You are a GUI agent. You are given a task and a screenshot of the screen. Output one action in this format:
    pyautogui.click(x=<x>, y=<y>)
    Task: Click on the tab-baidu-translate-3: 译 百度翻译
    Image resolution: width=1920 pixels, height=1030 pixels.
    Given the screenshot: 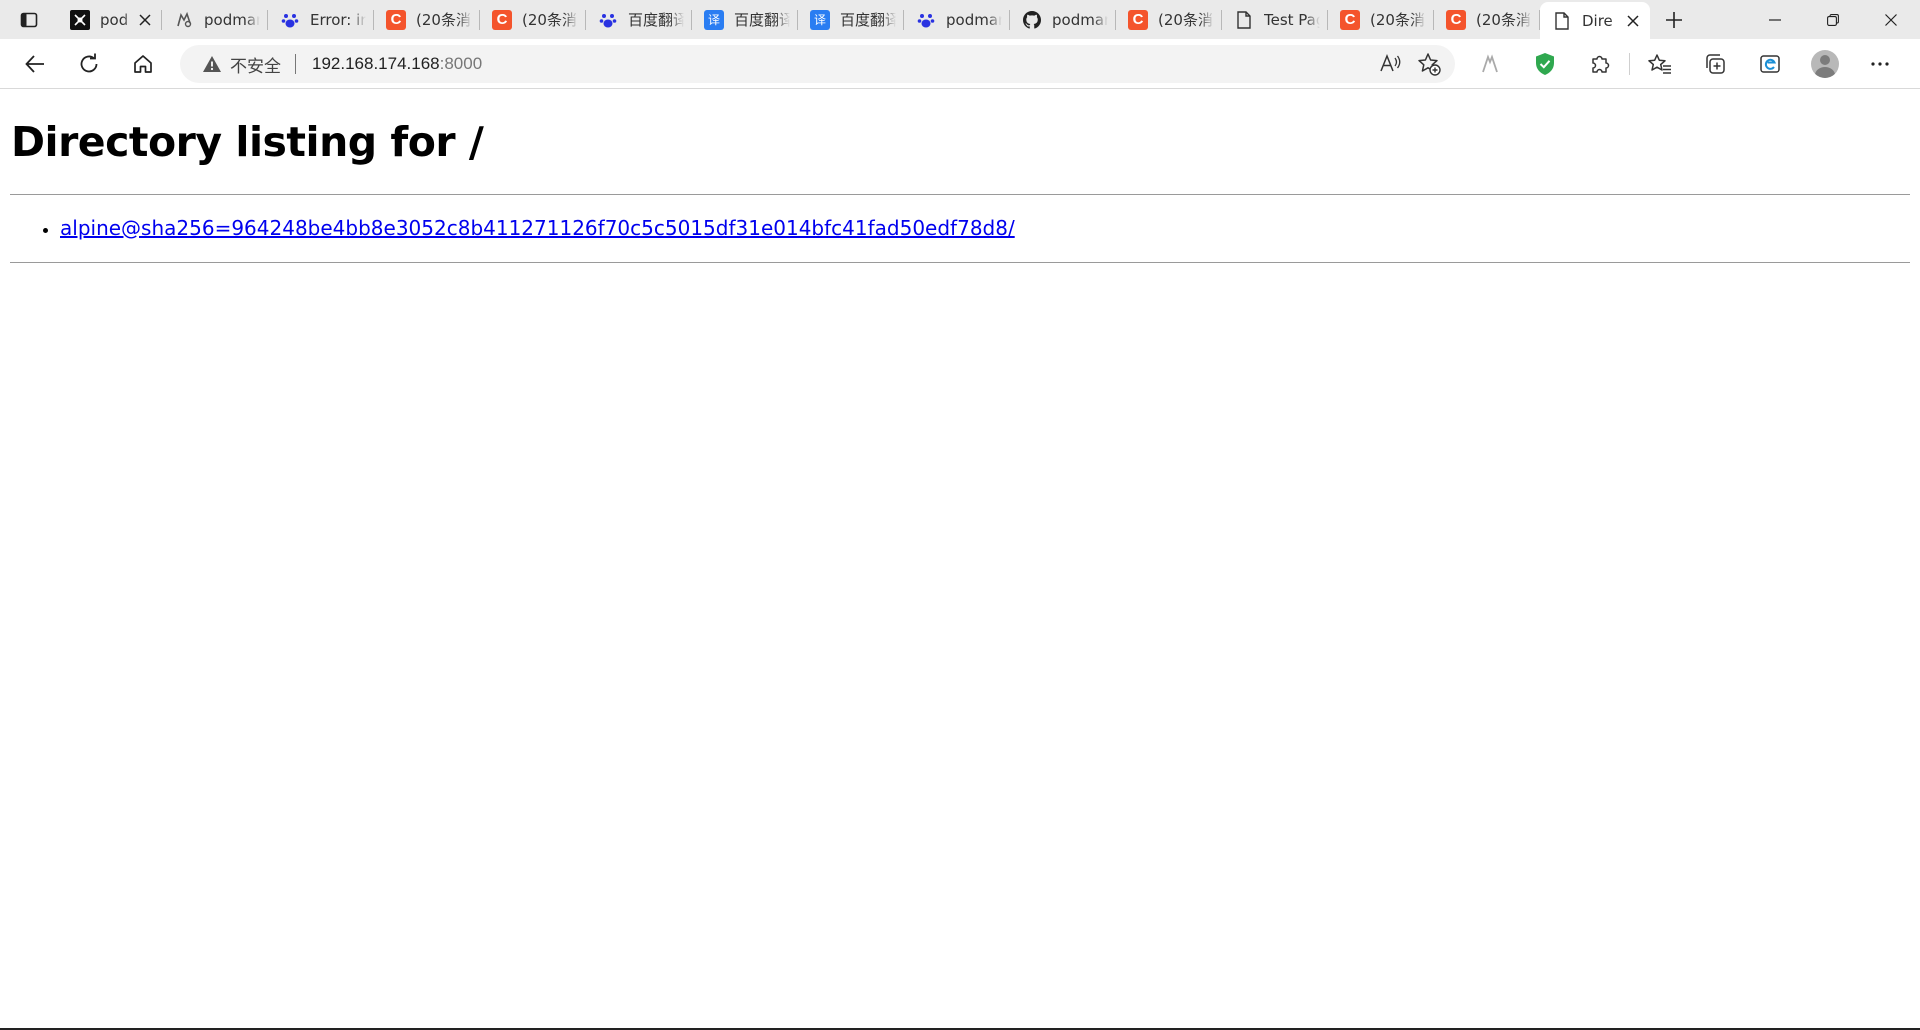 What is the action you would take?
    pyautogui.click(x=851, y=19)
    